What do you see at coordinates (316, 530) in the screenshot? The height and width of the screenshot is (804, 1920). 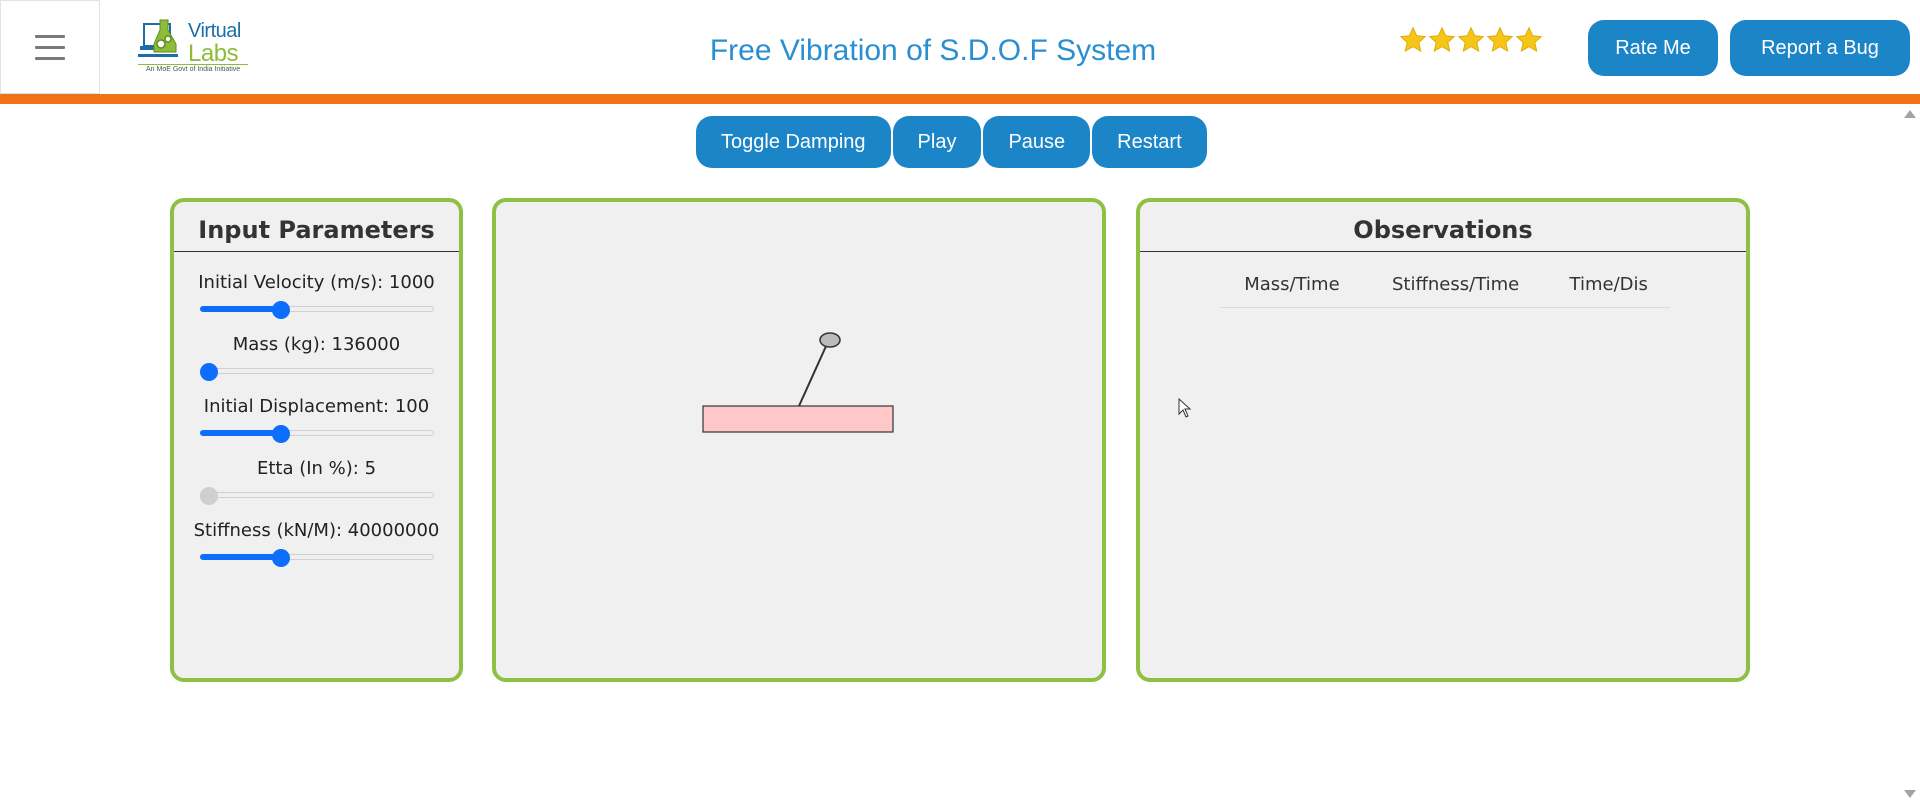 I see `parameter-label: Stiffness (kN/M): 40000000` at bounding box center [316, 530].